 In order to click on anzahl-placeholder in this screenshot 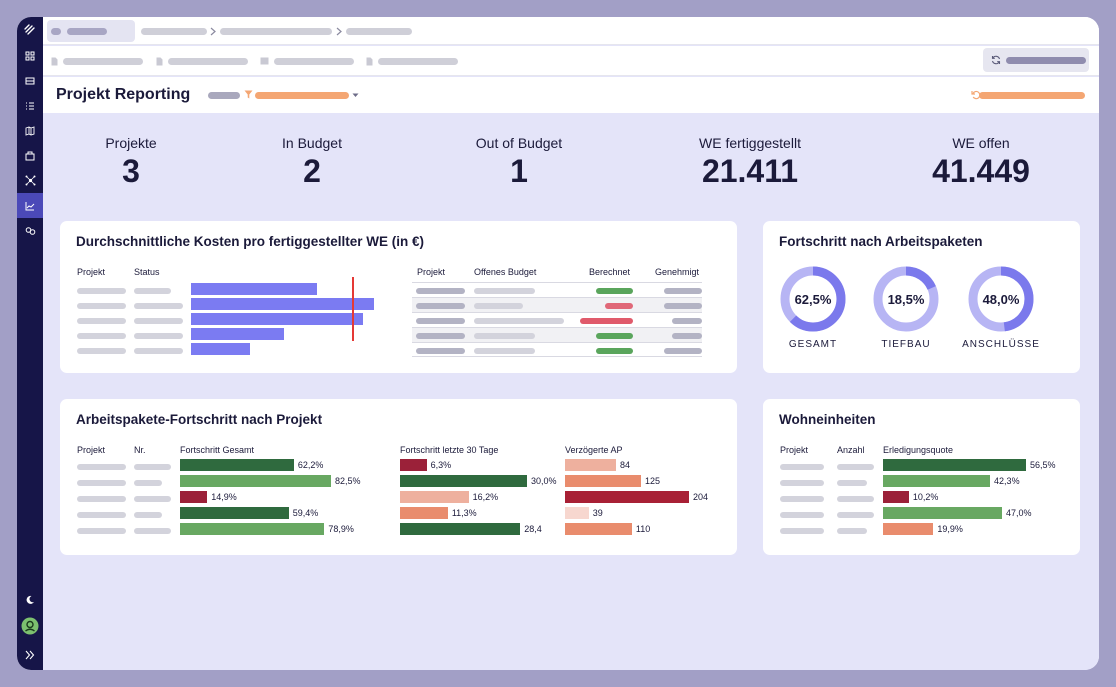, I will do `click(852, 483)`.